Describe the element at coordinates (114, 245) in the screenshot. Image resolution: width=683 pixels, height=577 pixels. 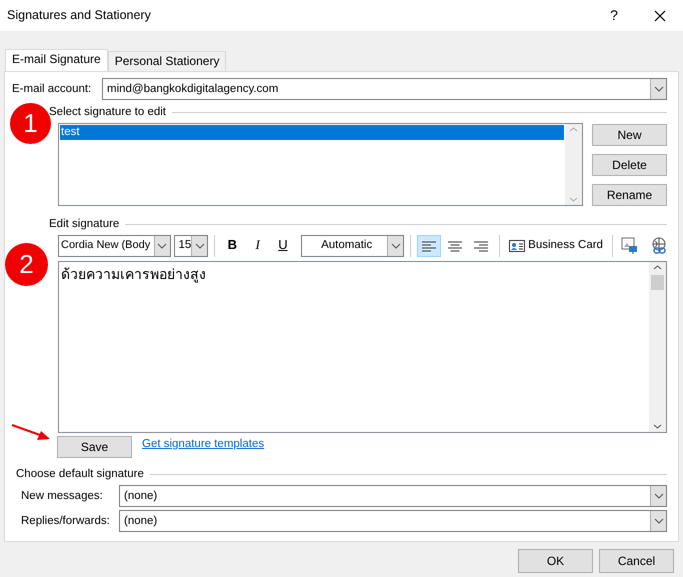
I see `font-dropdown: Cordia New (Body` at that location.